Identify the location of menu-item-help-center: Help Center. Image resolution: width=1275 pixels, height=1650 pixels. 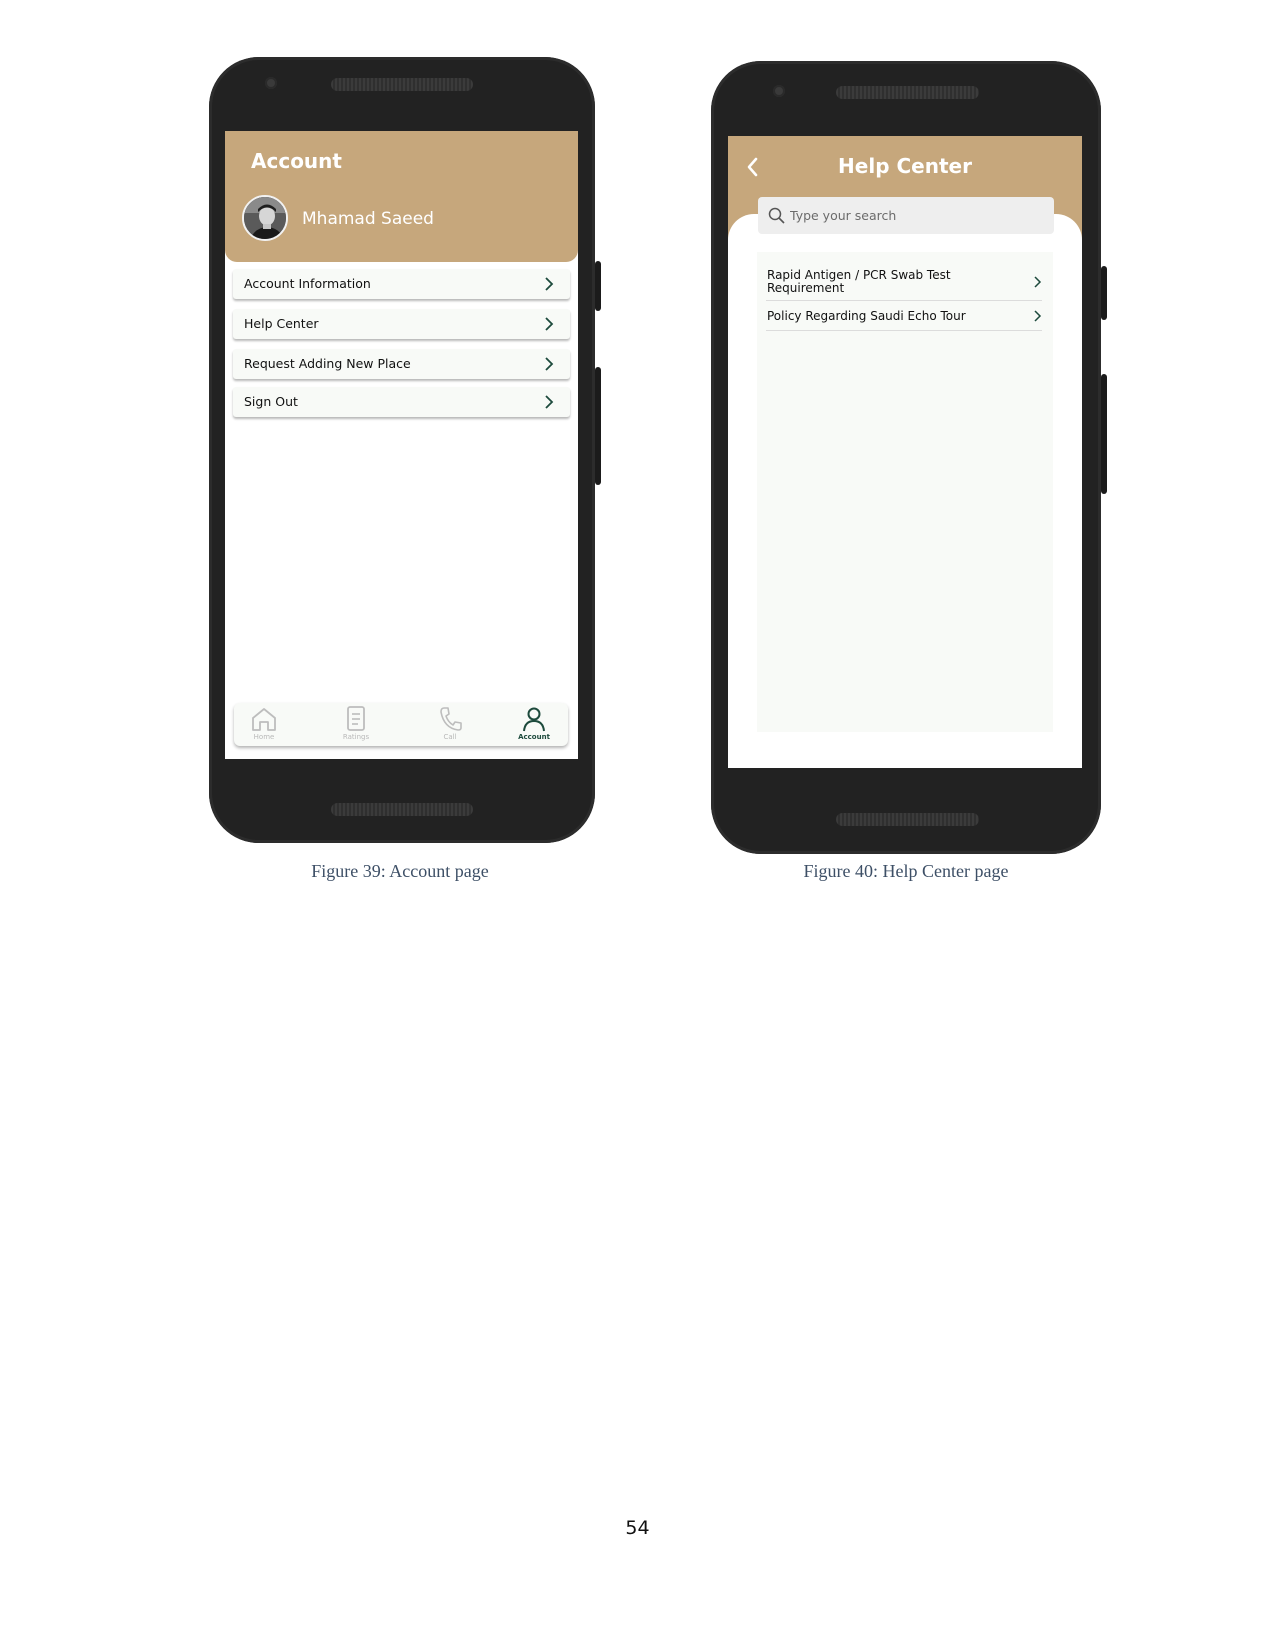
(401, 324).